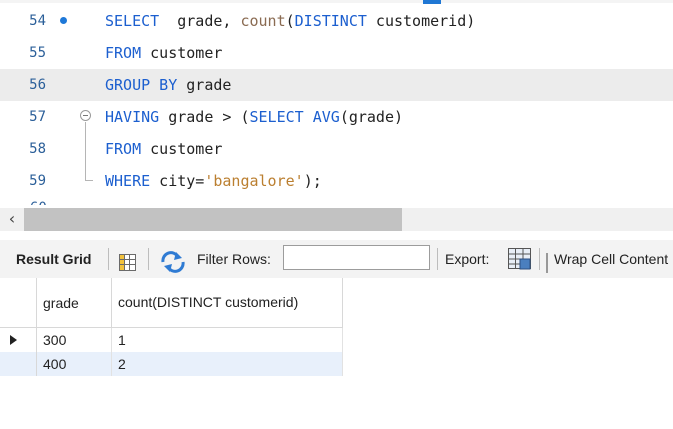 The image size is (673, 429). I want to click on keyword-token: HAVING, so click(132, 117).